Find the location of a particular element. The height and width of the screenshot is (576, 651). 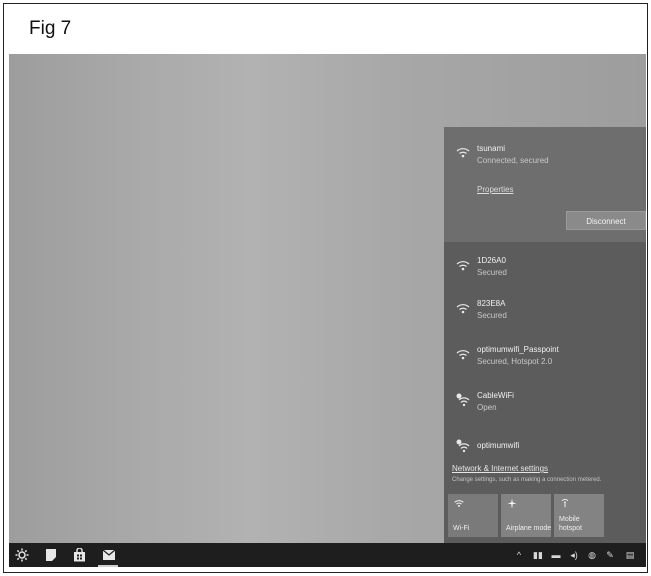

action-center-icon: ▤ is located at coordinates (630, 555).